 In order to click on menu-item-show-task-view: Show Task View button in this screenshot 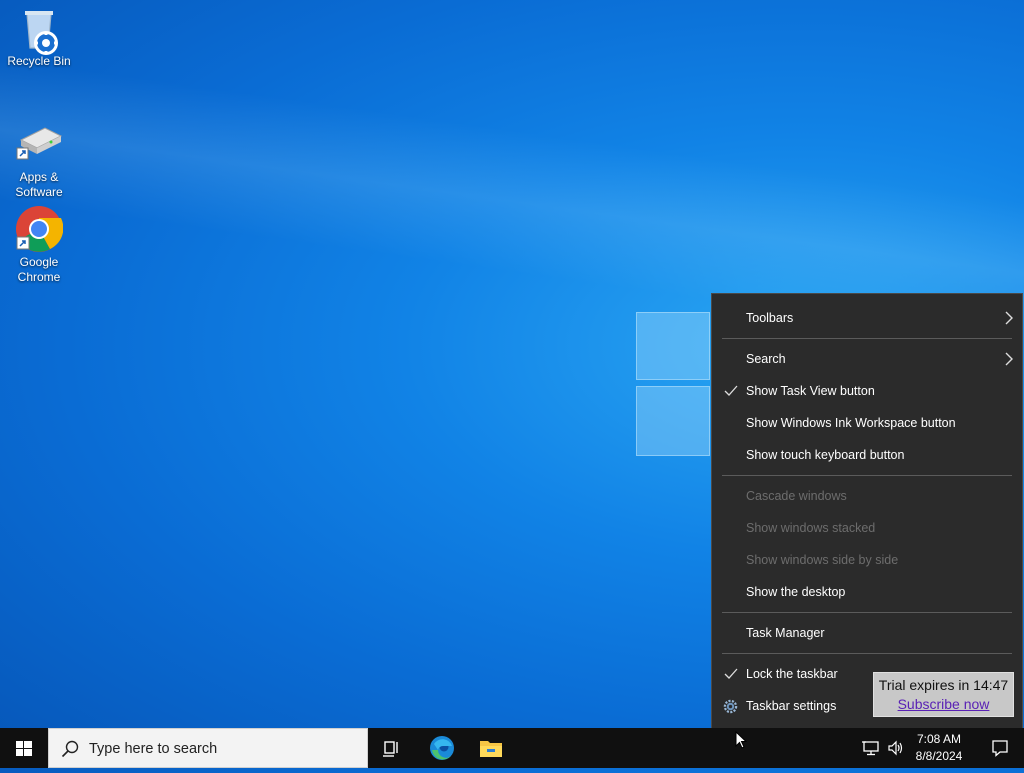, I will do `click(867, 391)`.